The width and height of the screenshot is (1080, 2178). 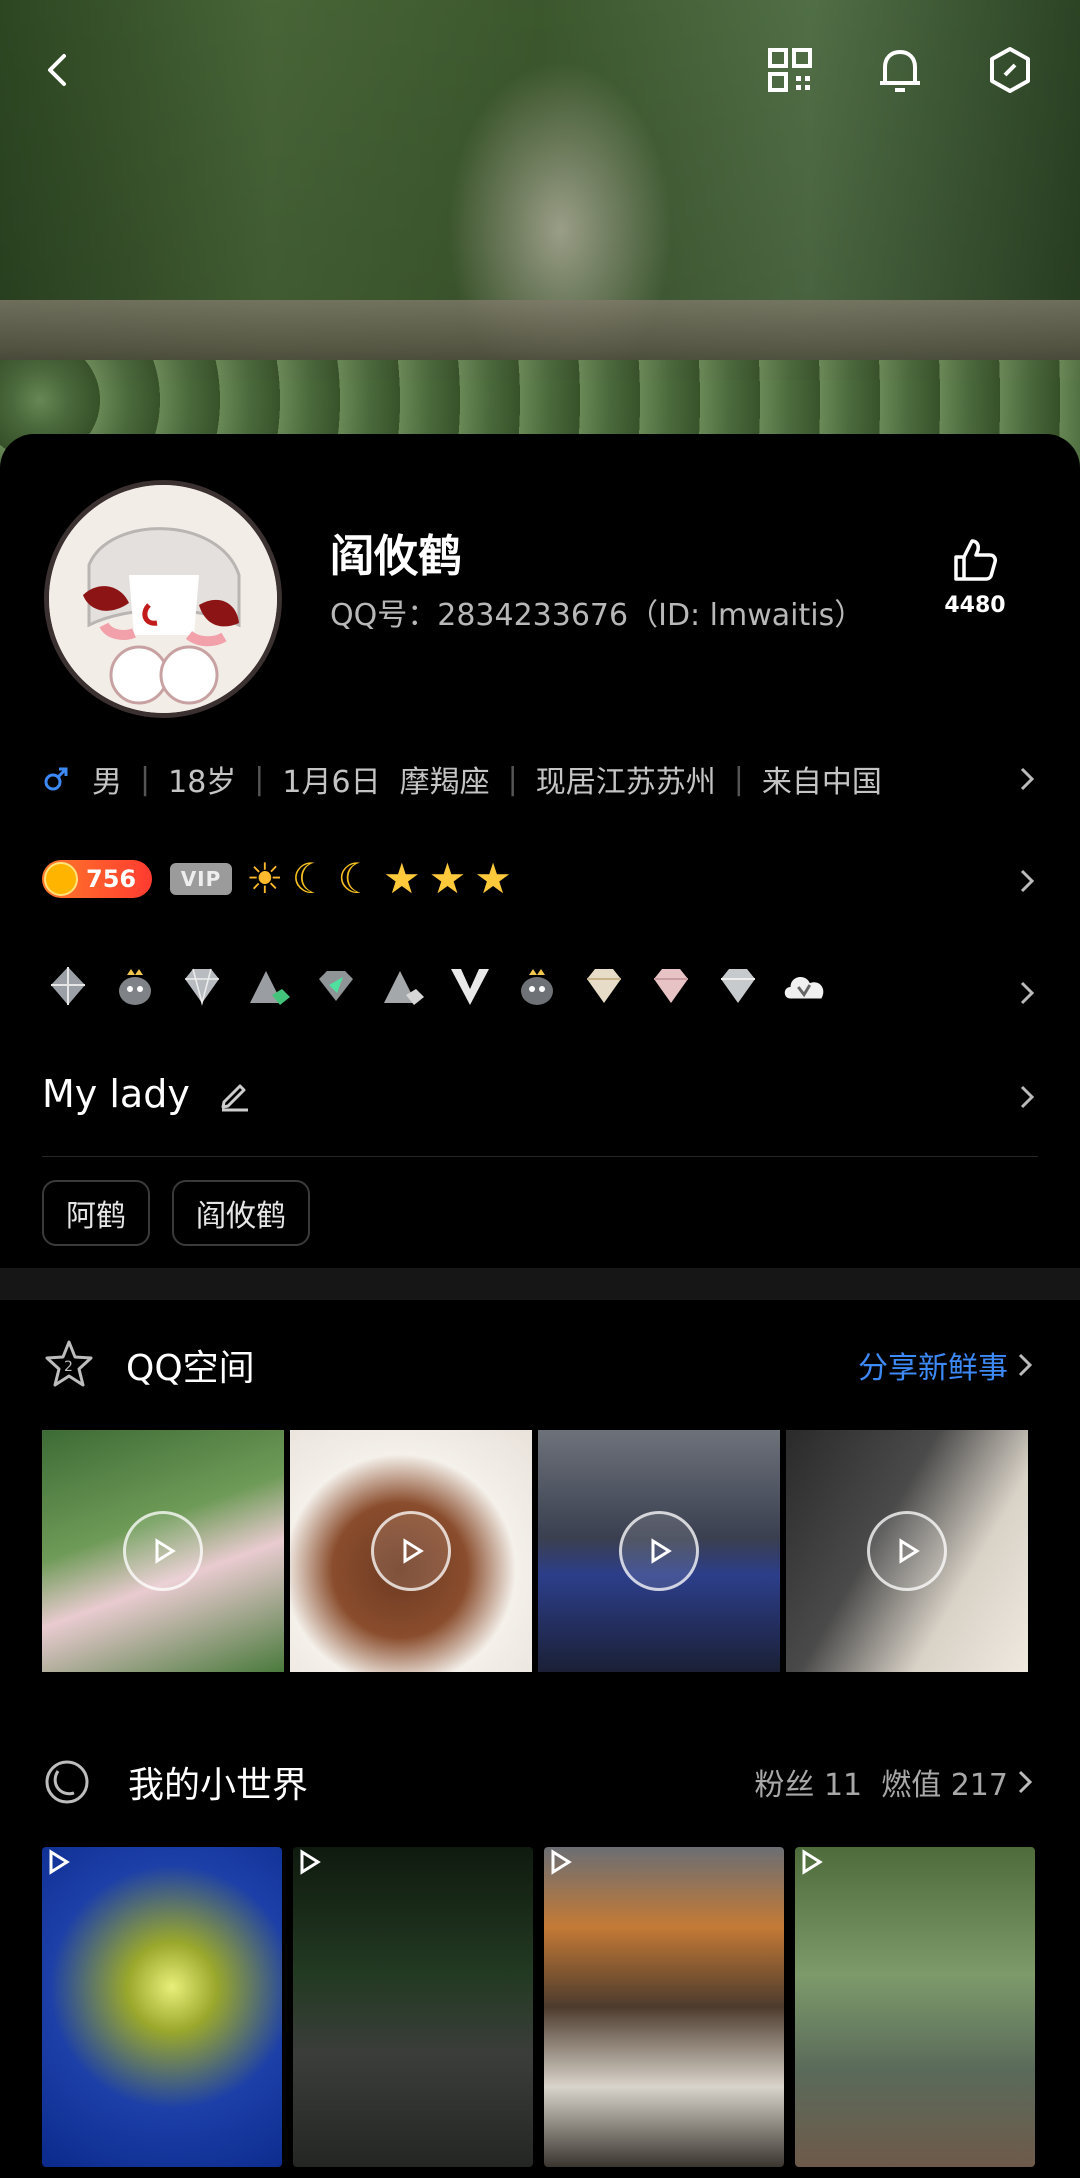 I want to click on vip-badge: VIP, so click(x=201, y=879).